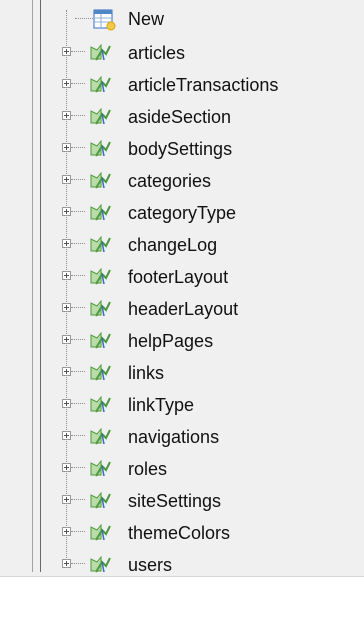 This screenshot has height=628, width=364. I want to click on tree-item-label: helpPages, so click(171, 341).